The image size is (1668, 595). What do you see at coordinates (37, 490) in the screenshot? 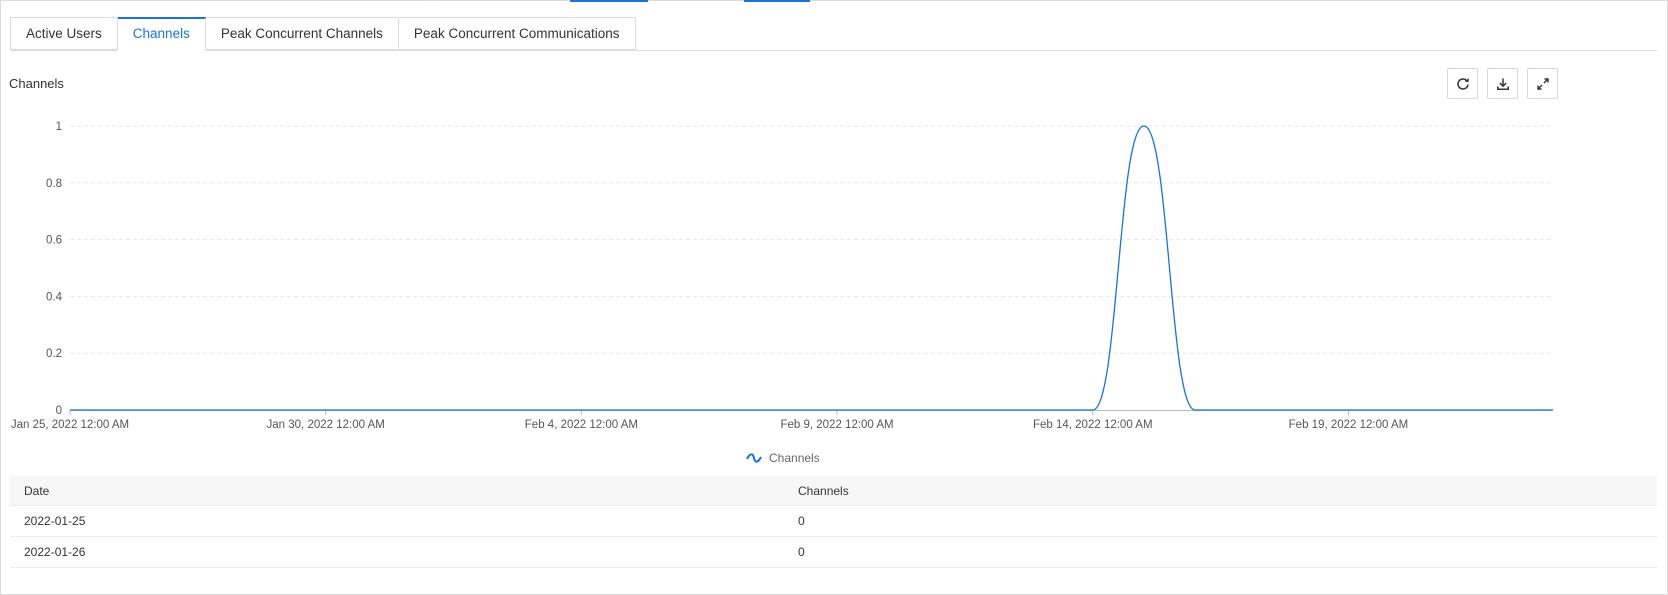
I see `column-header-date: Date` at bounding box center [37, 490].